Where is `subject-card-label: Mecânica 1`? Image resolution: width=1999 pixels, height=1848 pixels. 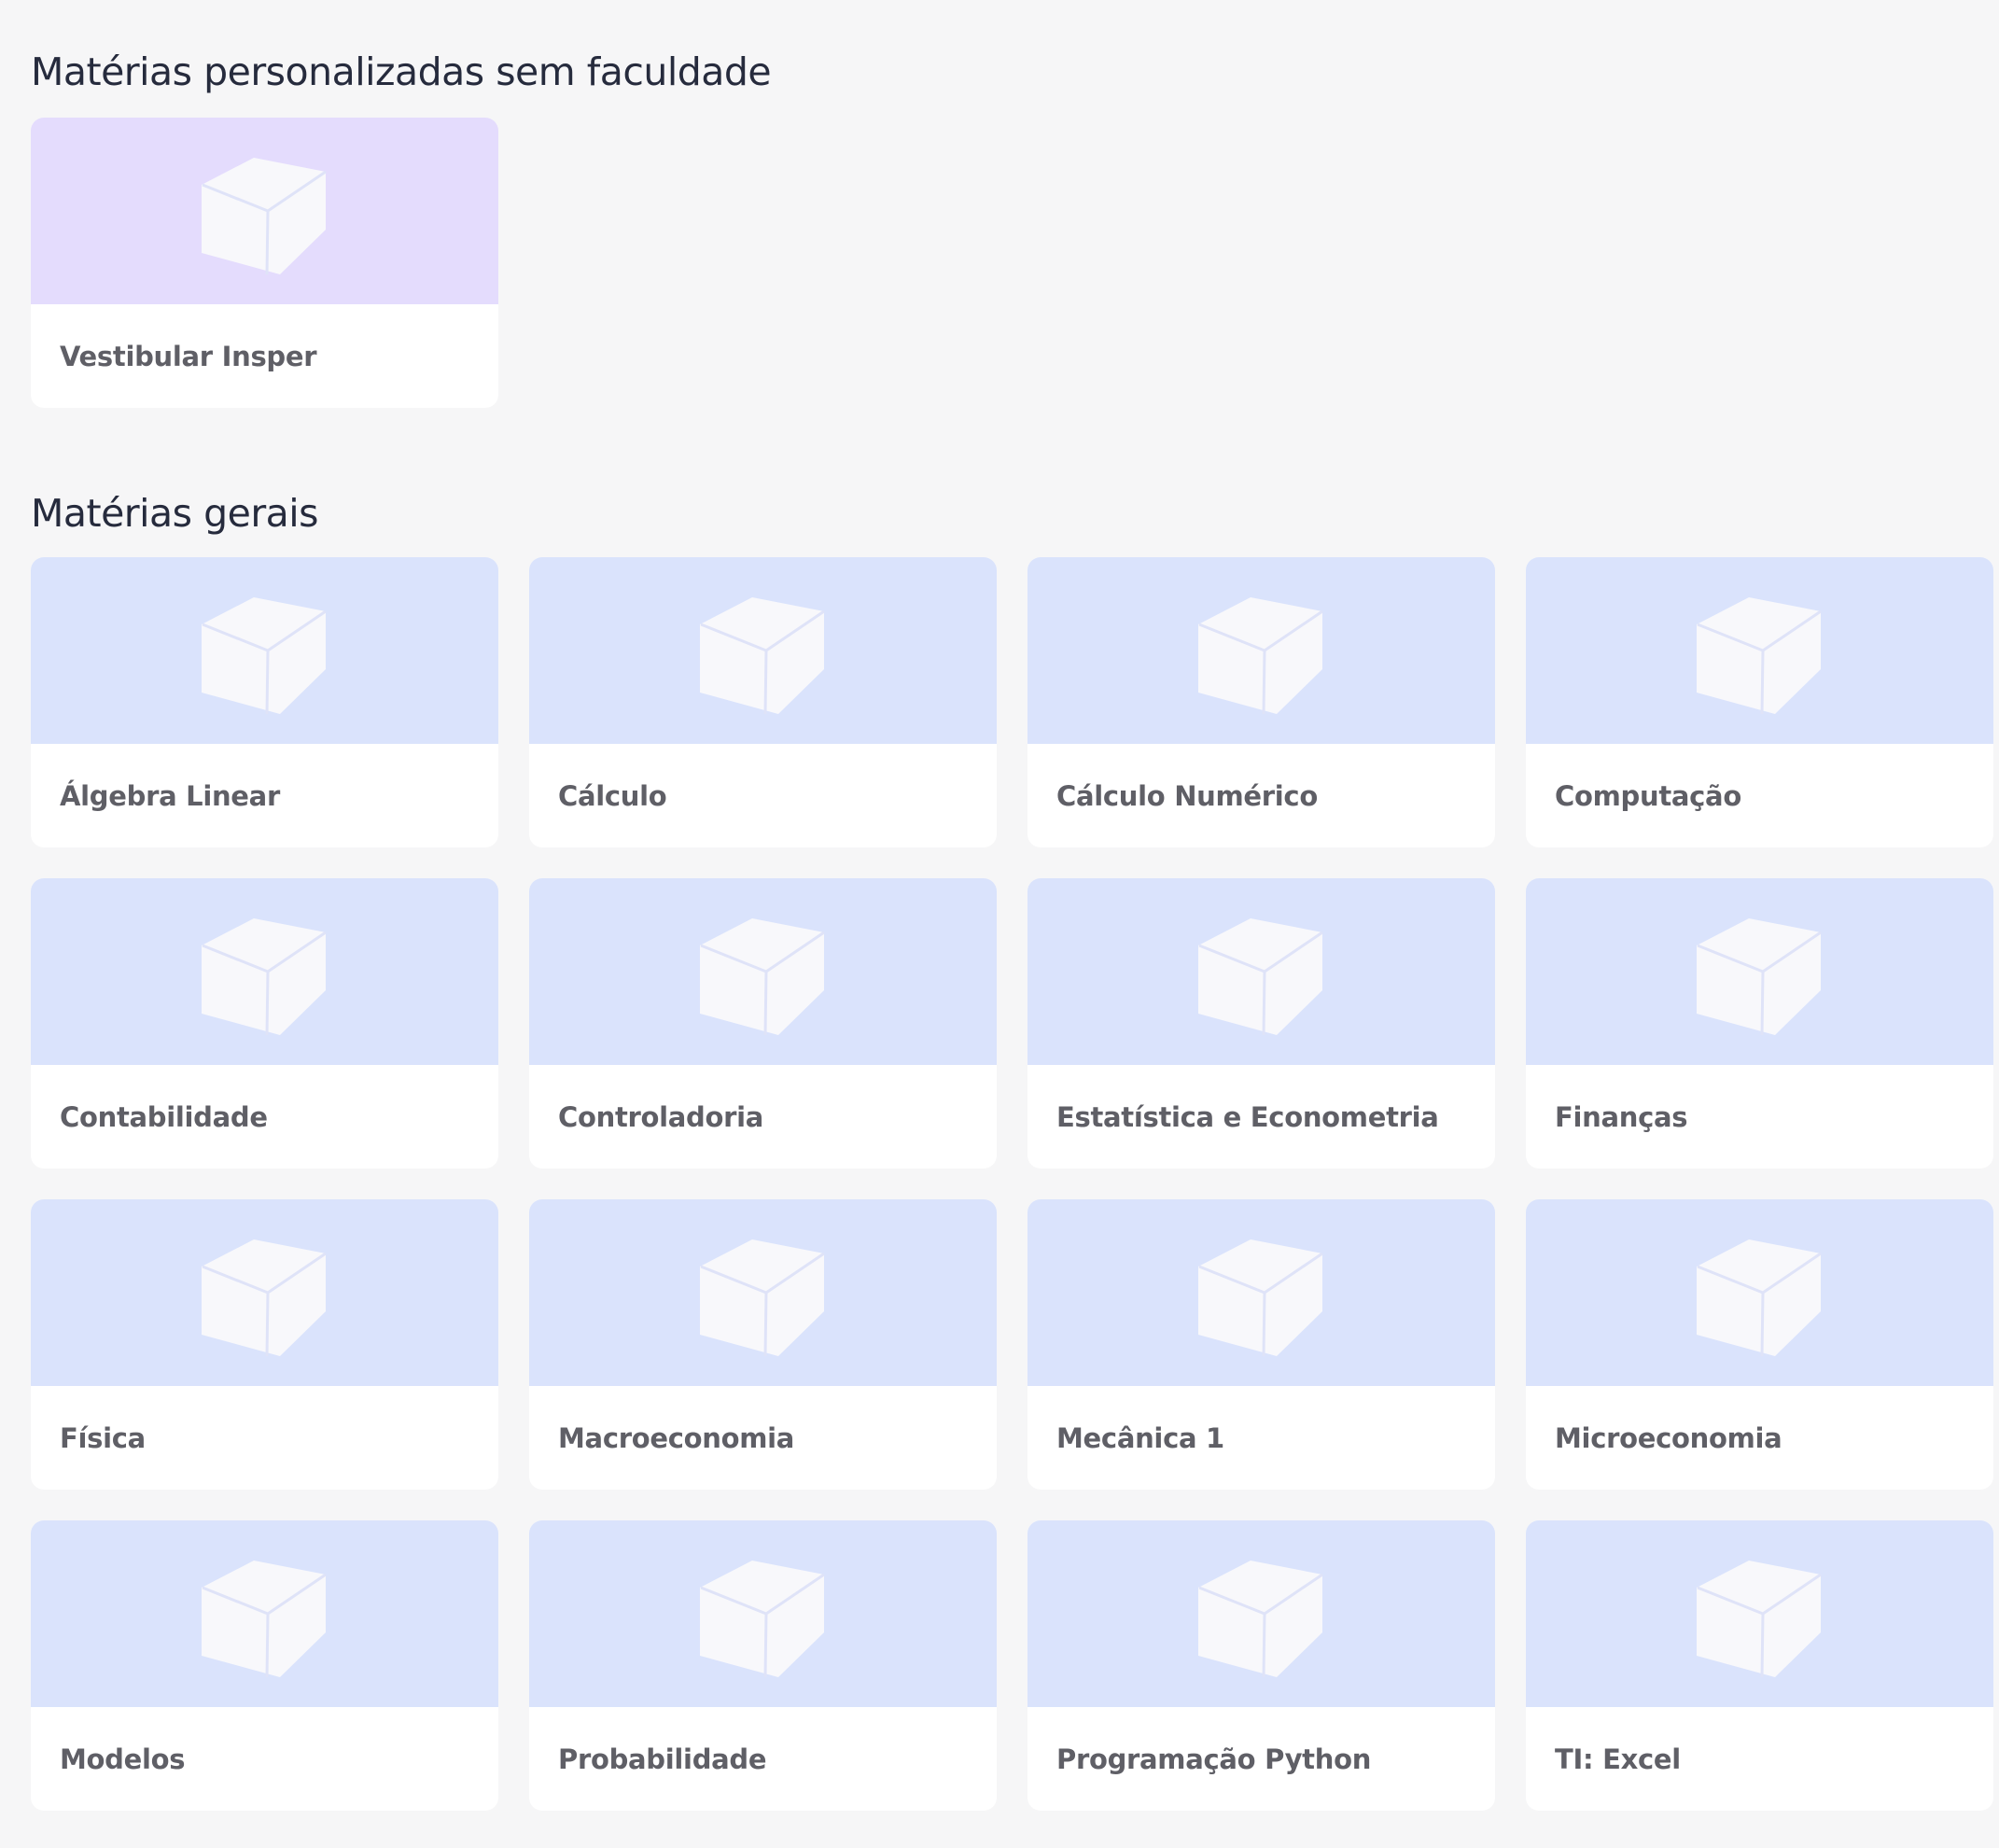
subject-card-label: Mecânica 1 is located at coordinates (1140, 1437).